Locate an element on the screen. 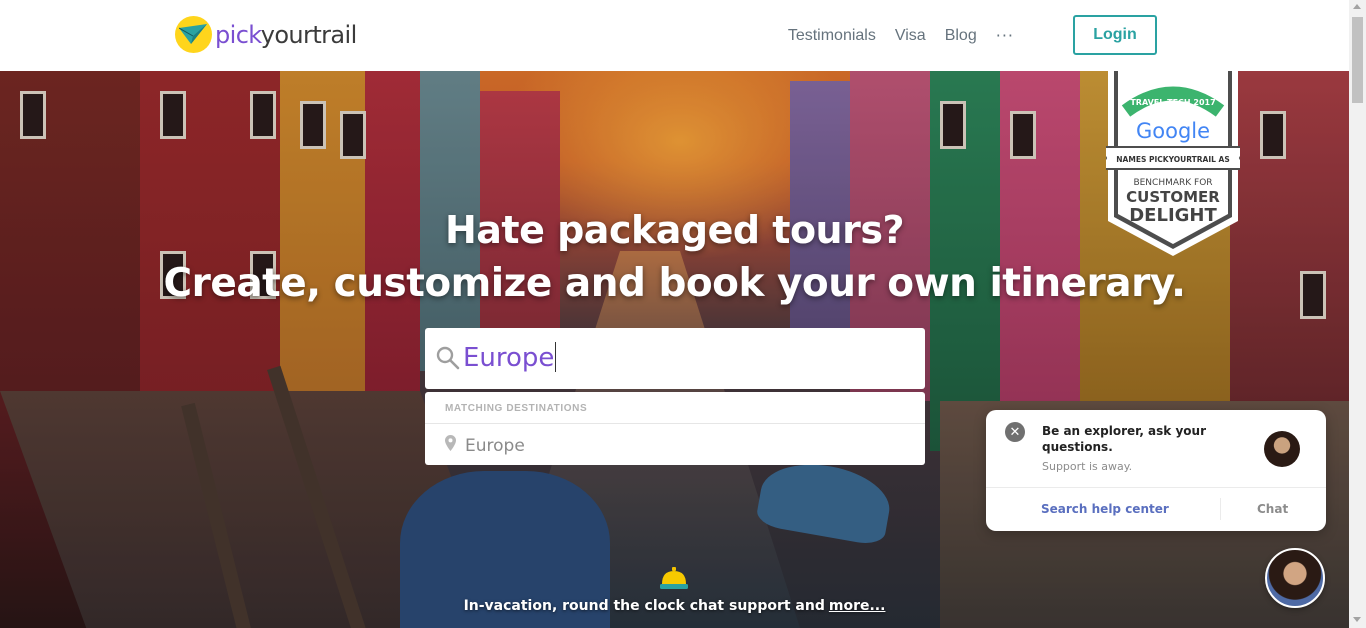  chat-divider-vertical is located at coordinates (1220, 509).